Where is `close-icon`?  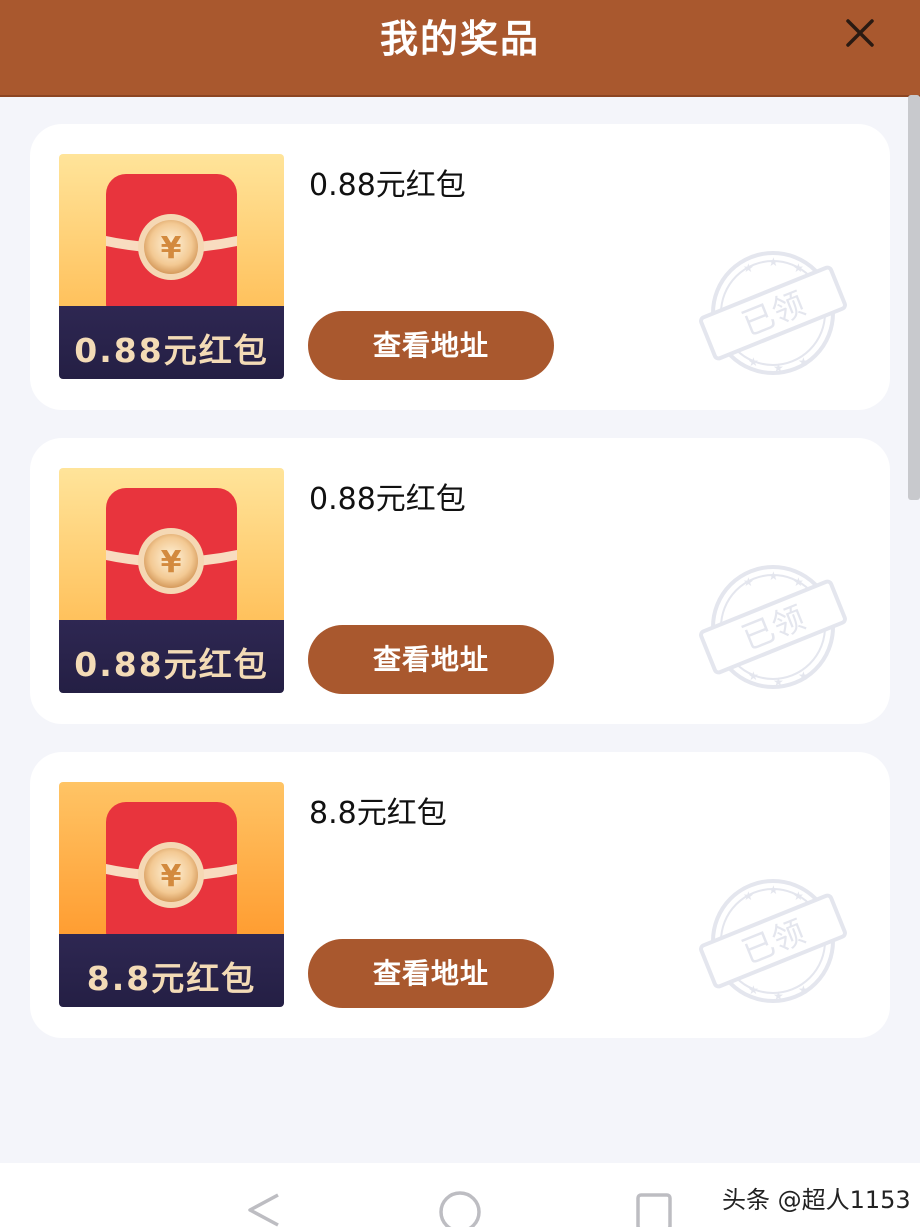
close-icon is located at coordinates (860, 33).